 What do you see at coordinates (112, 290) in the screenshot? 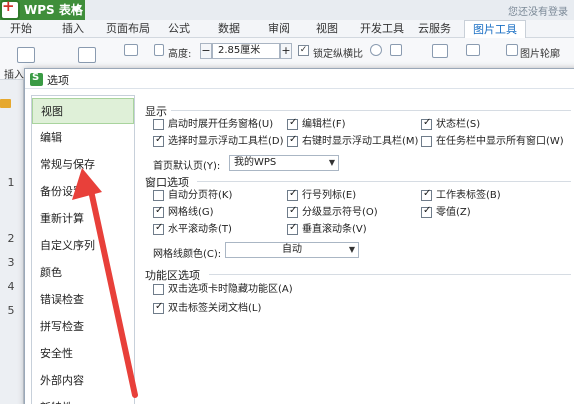
I see `arrow-shaft` at bounding box center [112, 290].